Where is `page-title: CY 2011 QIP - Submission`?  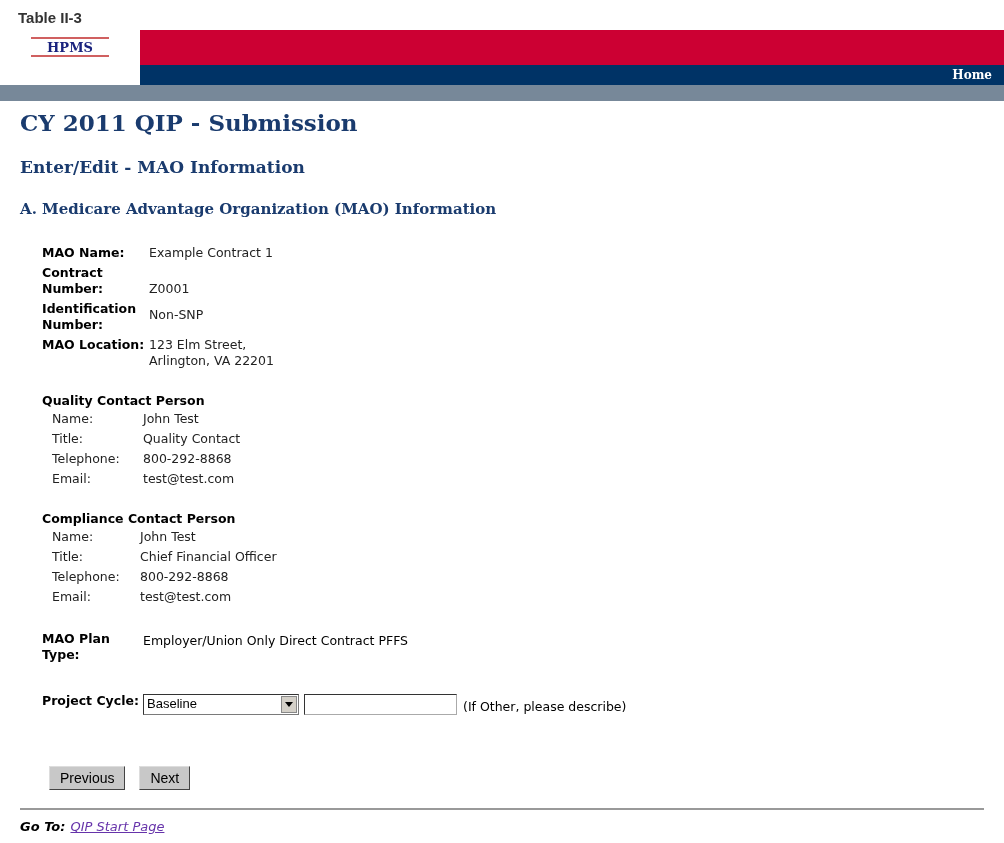 page-title: CY 2011 QIP - Submission is located at coordinates (189, 123).